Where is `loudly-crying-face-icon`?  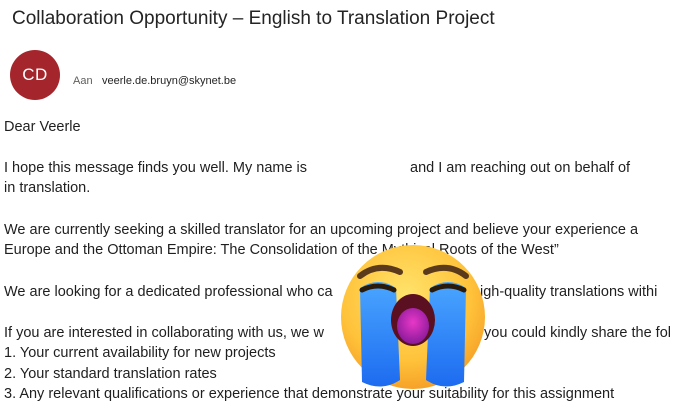
loudly-crying-face-icon is located at coordinates (413, 317).